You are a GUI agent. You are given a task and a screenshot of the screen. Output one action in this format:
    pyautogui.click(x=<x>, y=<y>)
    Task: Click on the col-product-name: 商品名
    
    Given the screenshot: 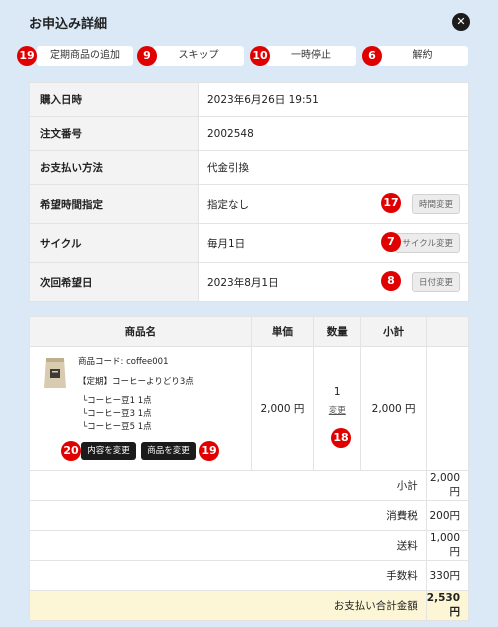 What is the action you would take?
    pyautogui.click(x=140, y=331)
    